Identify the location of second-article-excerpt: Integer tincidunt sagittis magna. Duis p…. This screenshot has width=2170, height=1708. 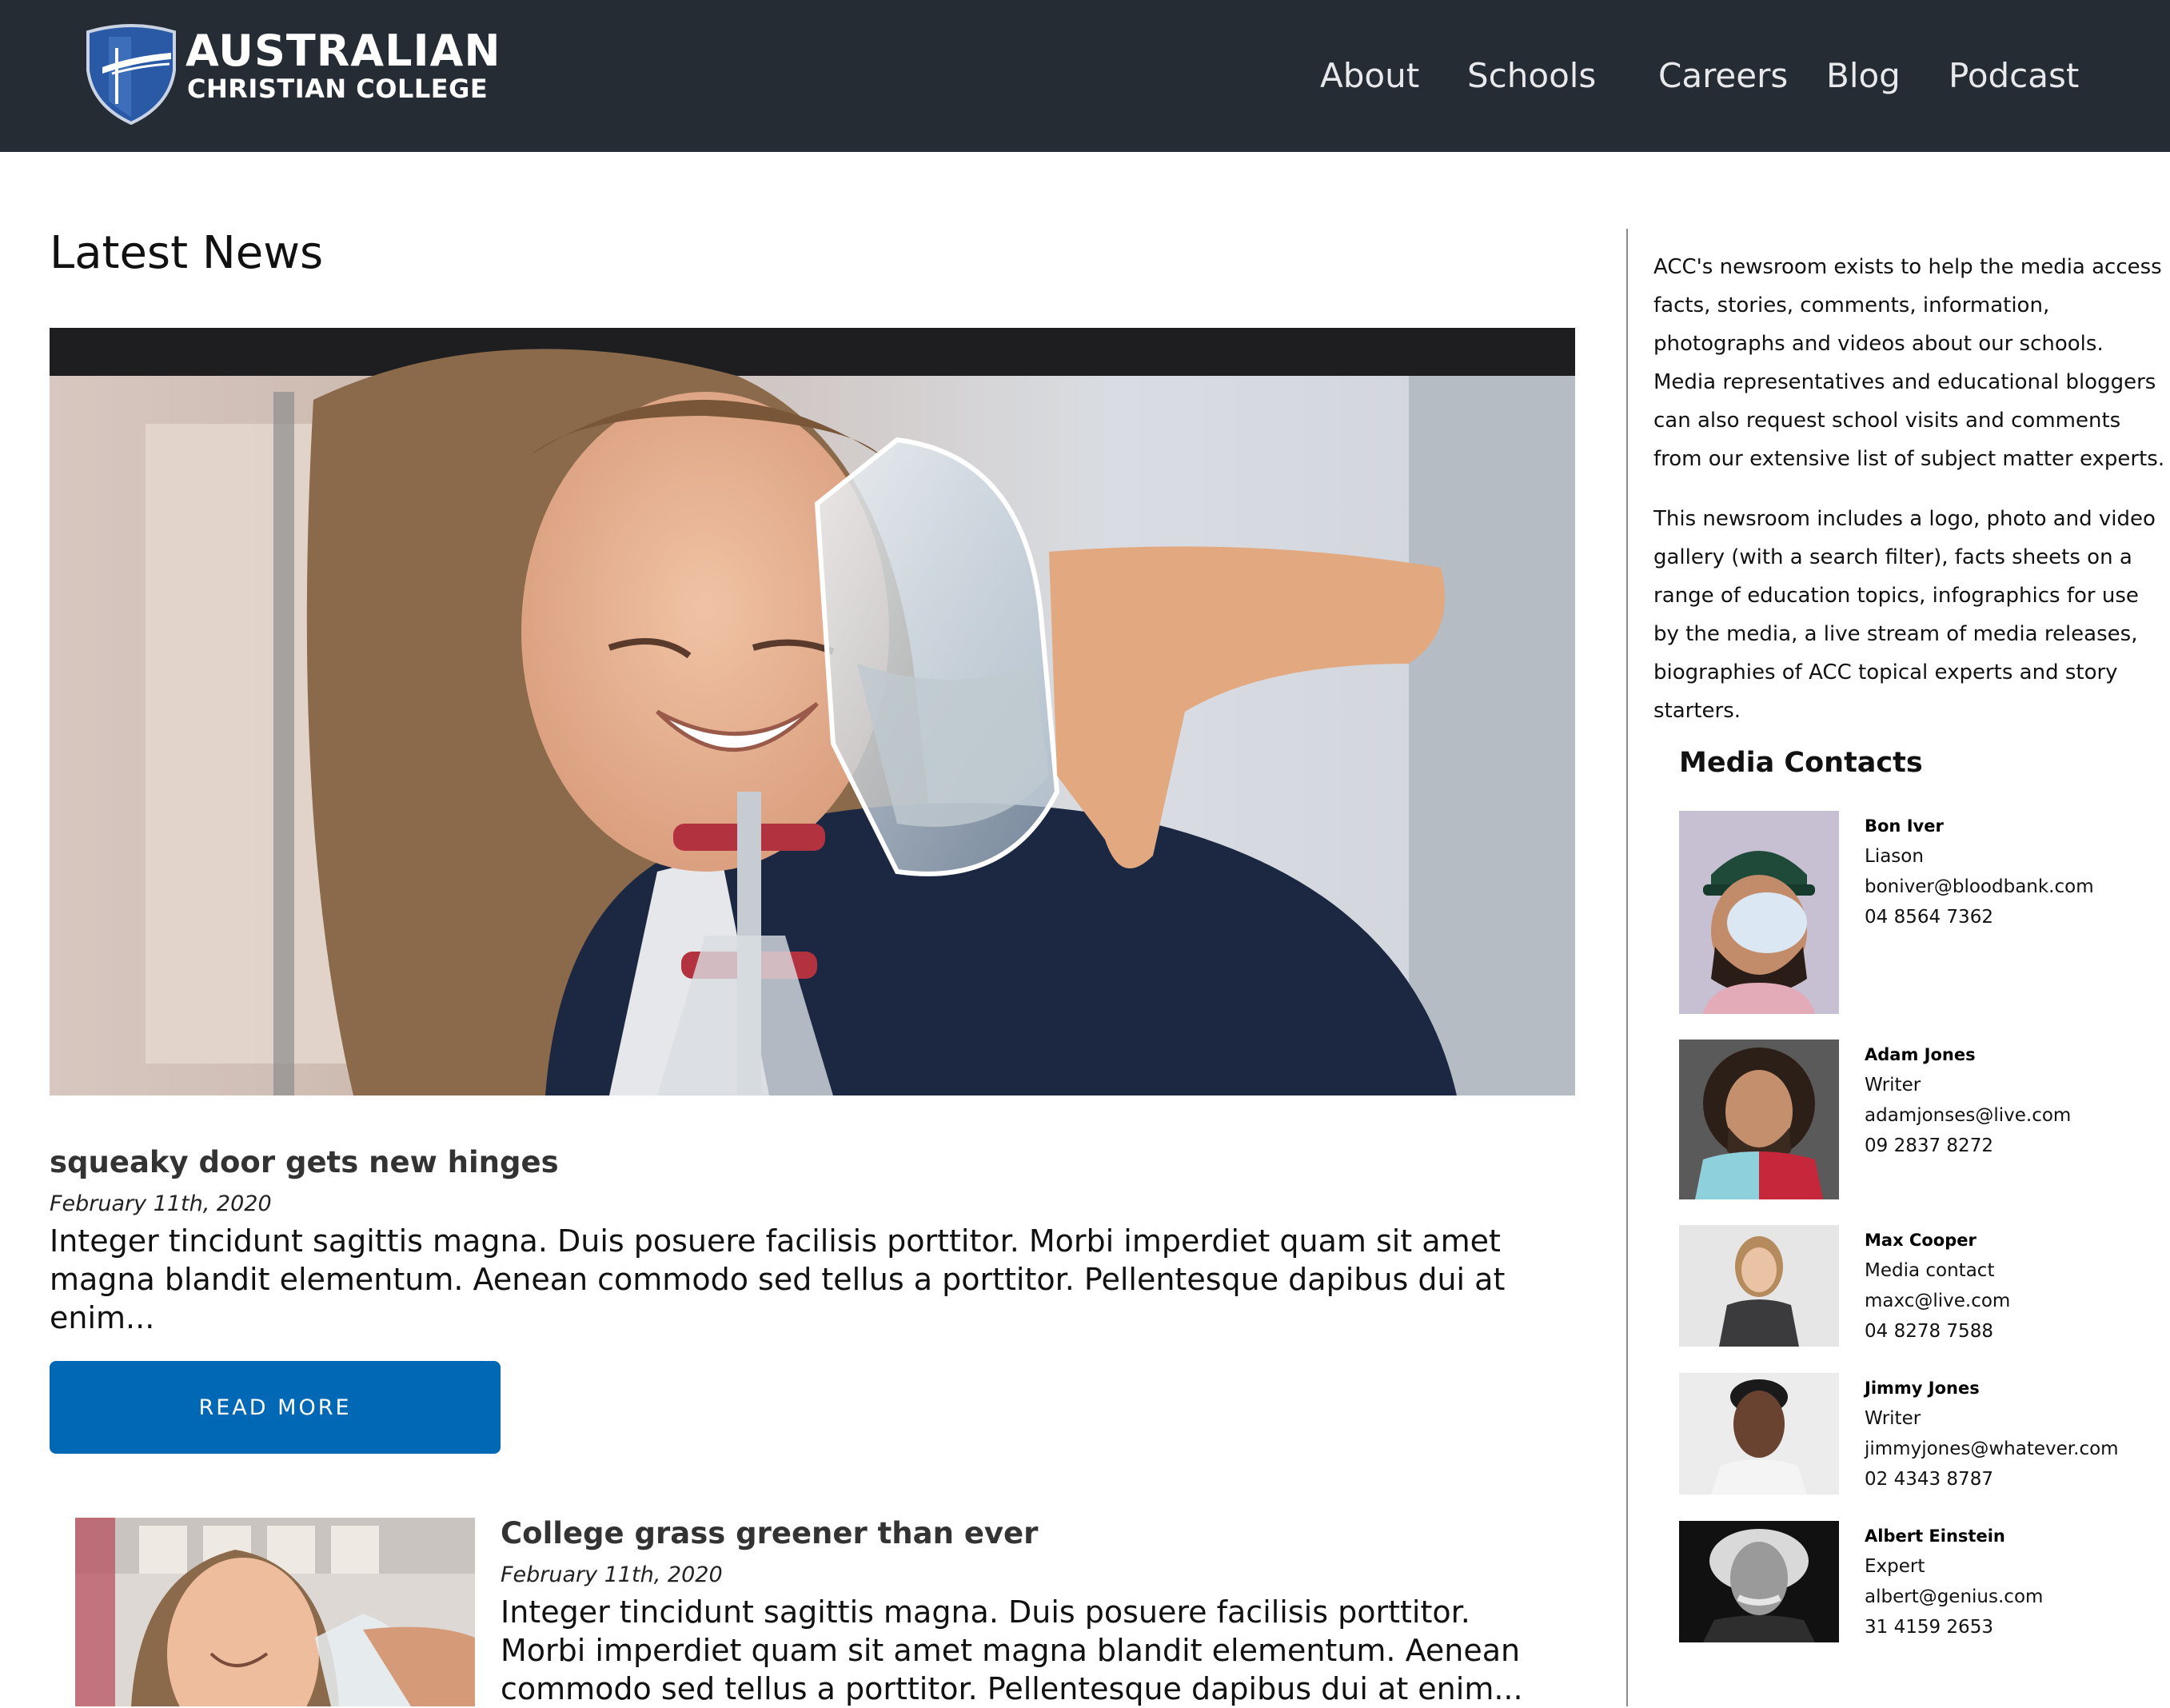
(1012, 1650).